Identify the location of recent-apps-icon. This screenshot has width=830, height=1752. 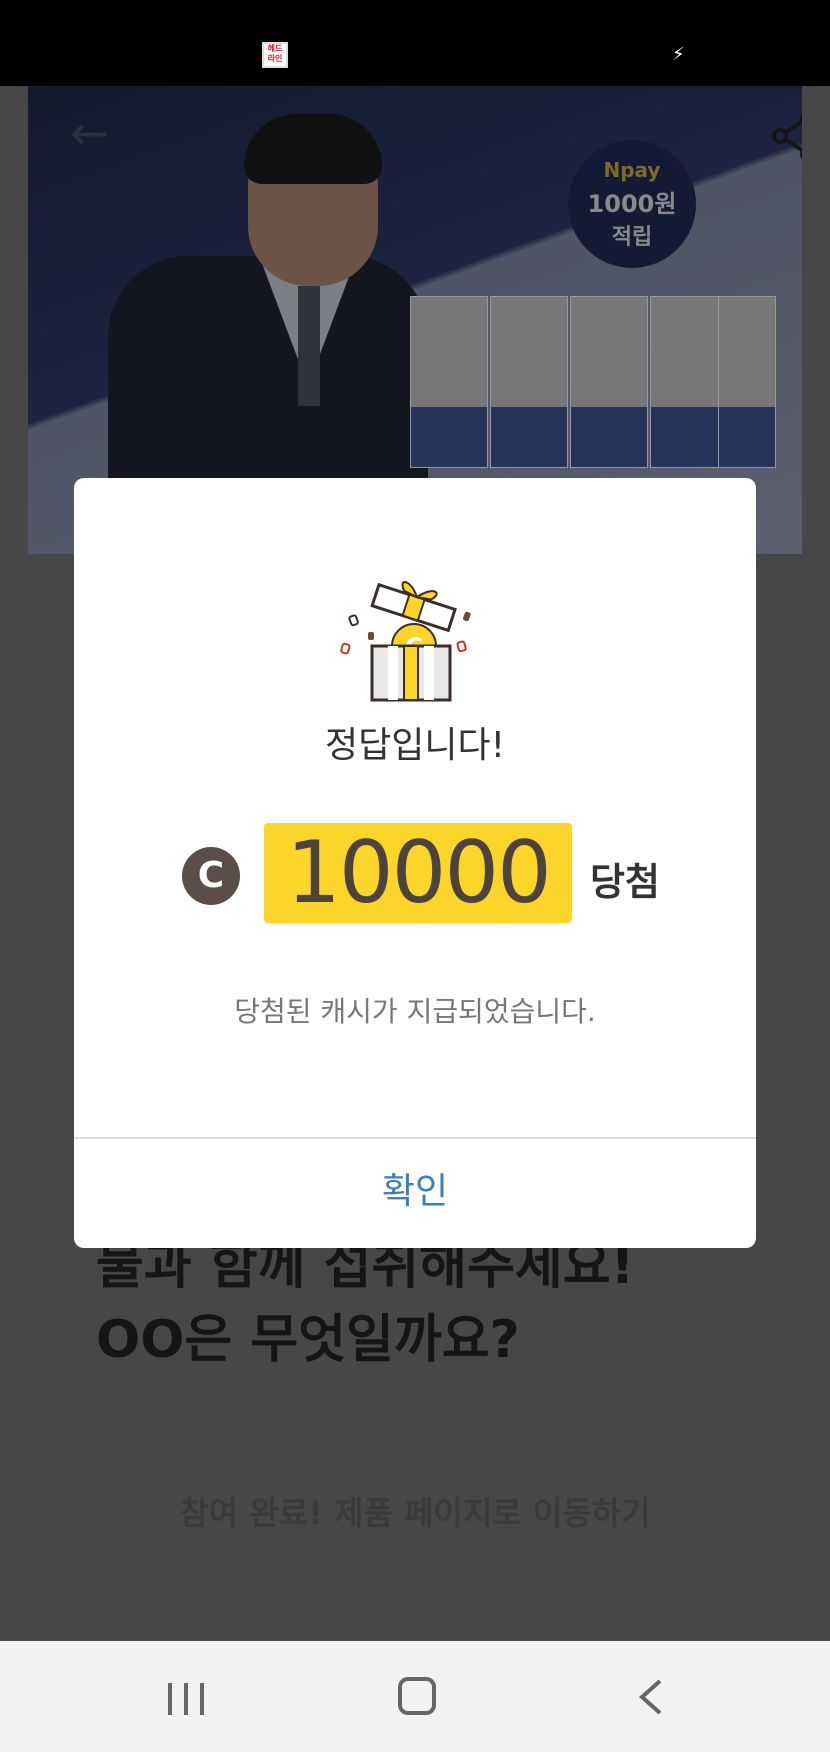
(186, 1699).